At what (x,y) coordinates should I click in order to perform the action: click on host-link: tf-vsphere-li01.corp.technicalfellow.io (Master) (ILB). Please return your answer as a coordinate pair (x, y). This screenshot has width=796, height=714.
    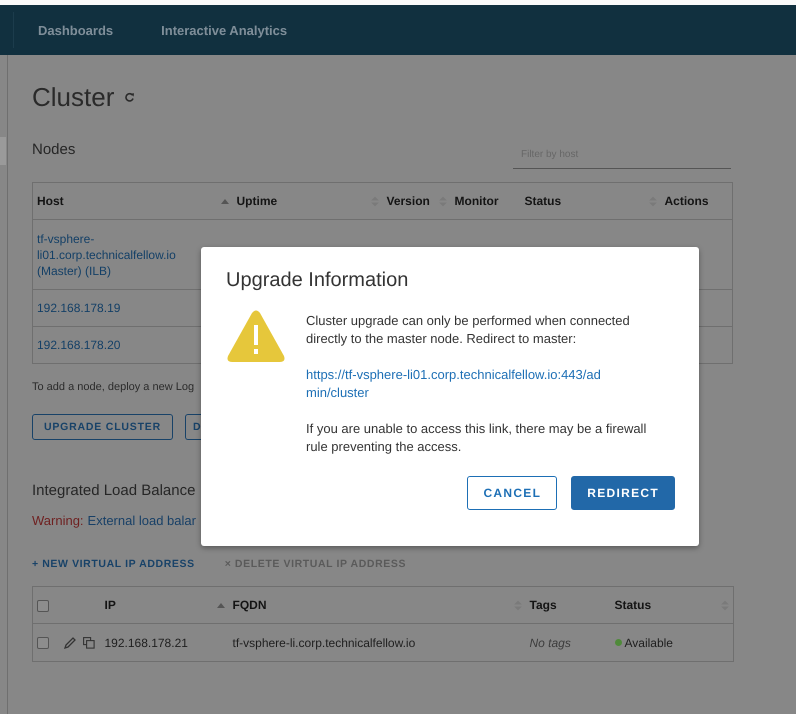
    Looking at the image, I should click on (119, 254).